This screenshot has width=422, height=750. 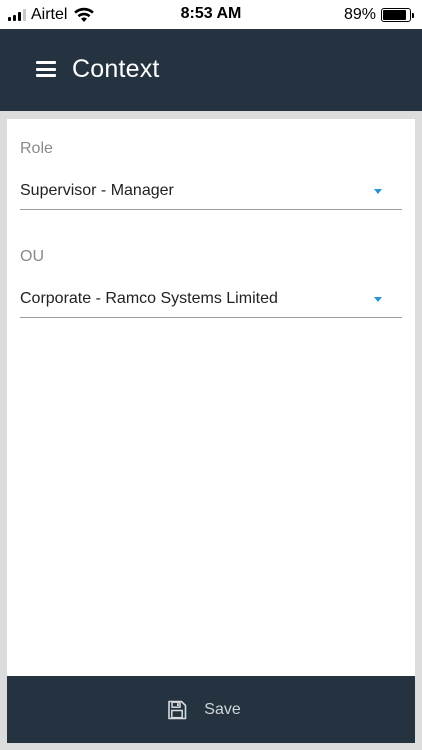 What do you see at coordinates (97, 190) in the screenshot?
I see `role-value: Supervisor - Manager` at bounding box center [97, 190].